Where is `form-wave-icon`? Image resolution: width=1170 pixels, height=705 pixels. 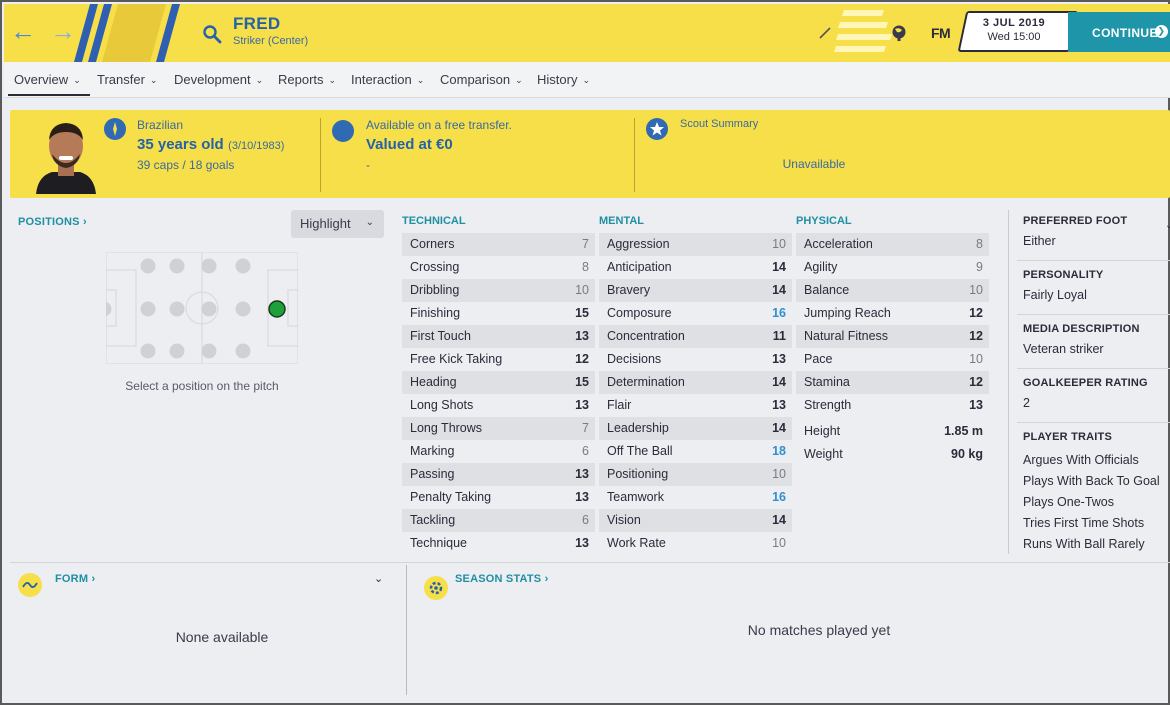
form-wave-icon is located at coordinates (30, 585).